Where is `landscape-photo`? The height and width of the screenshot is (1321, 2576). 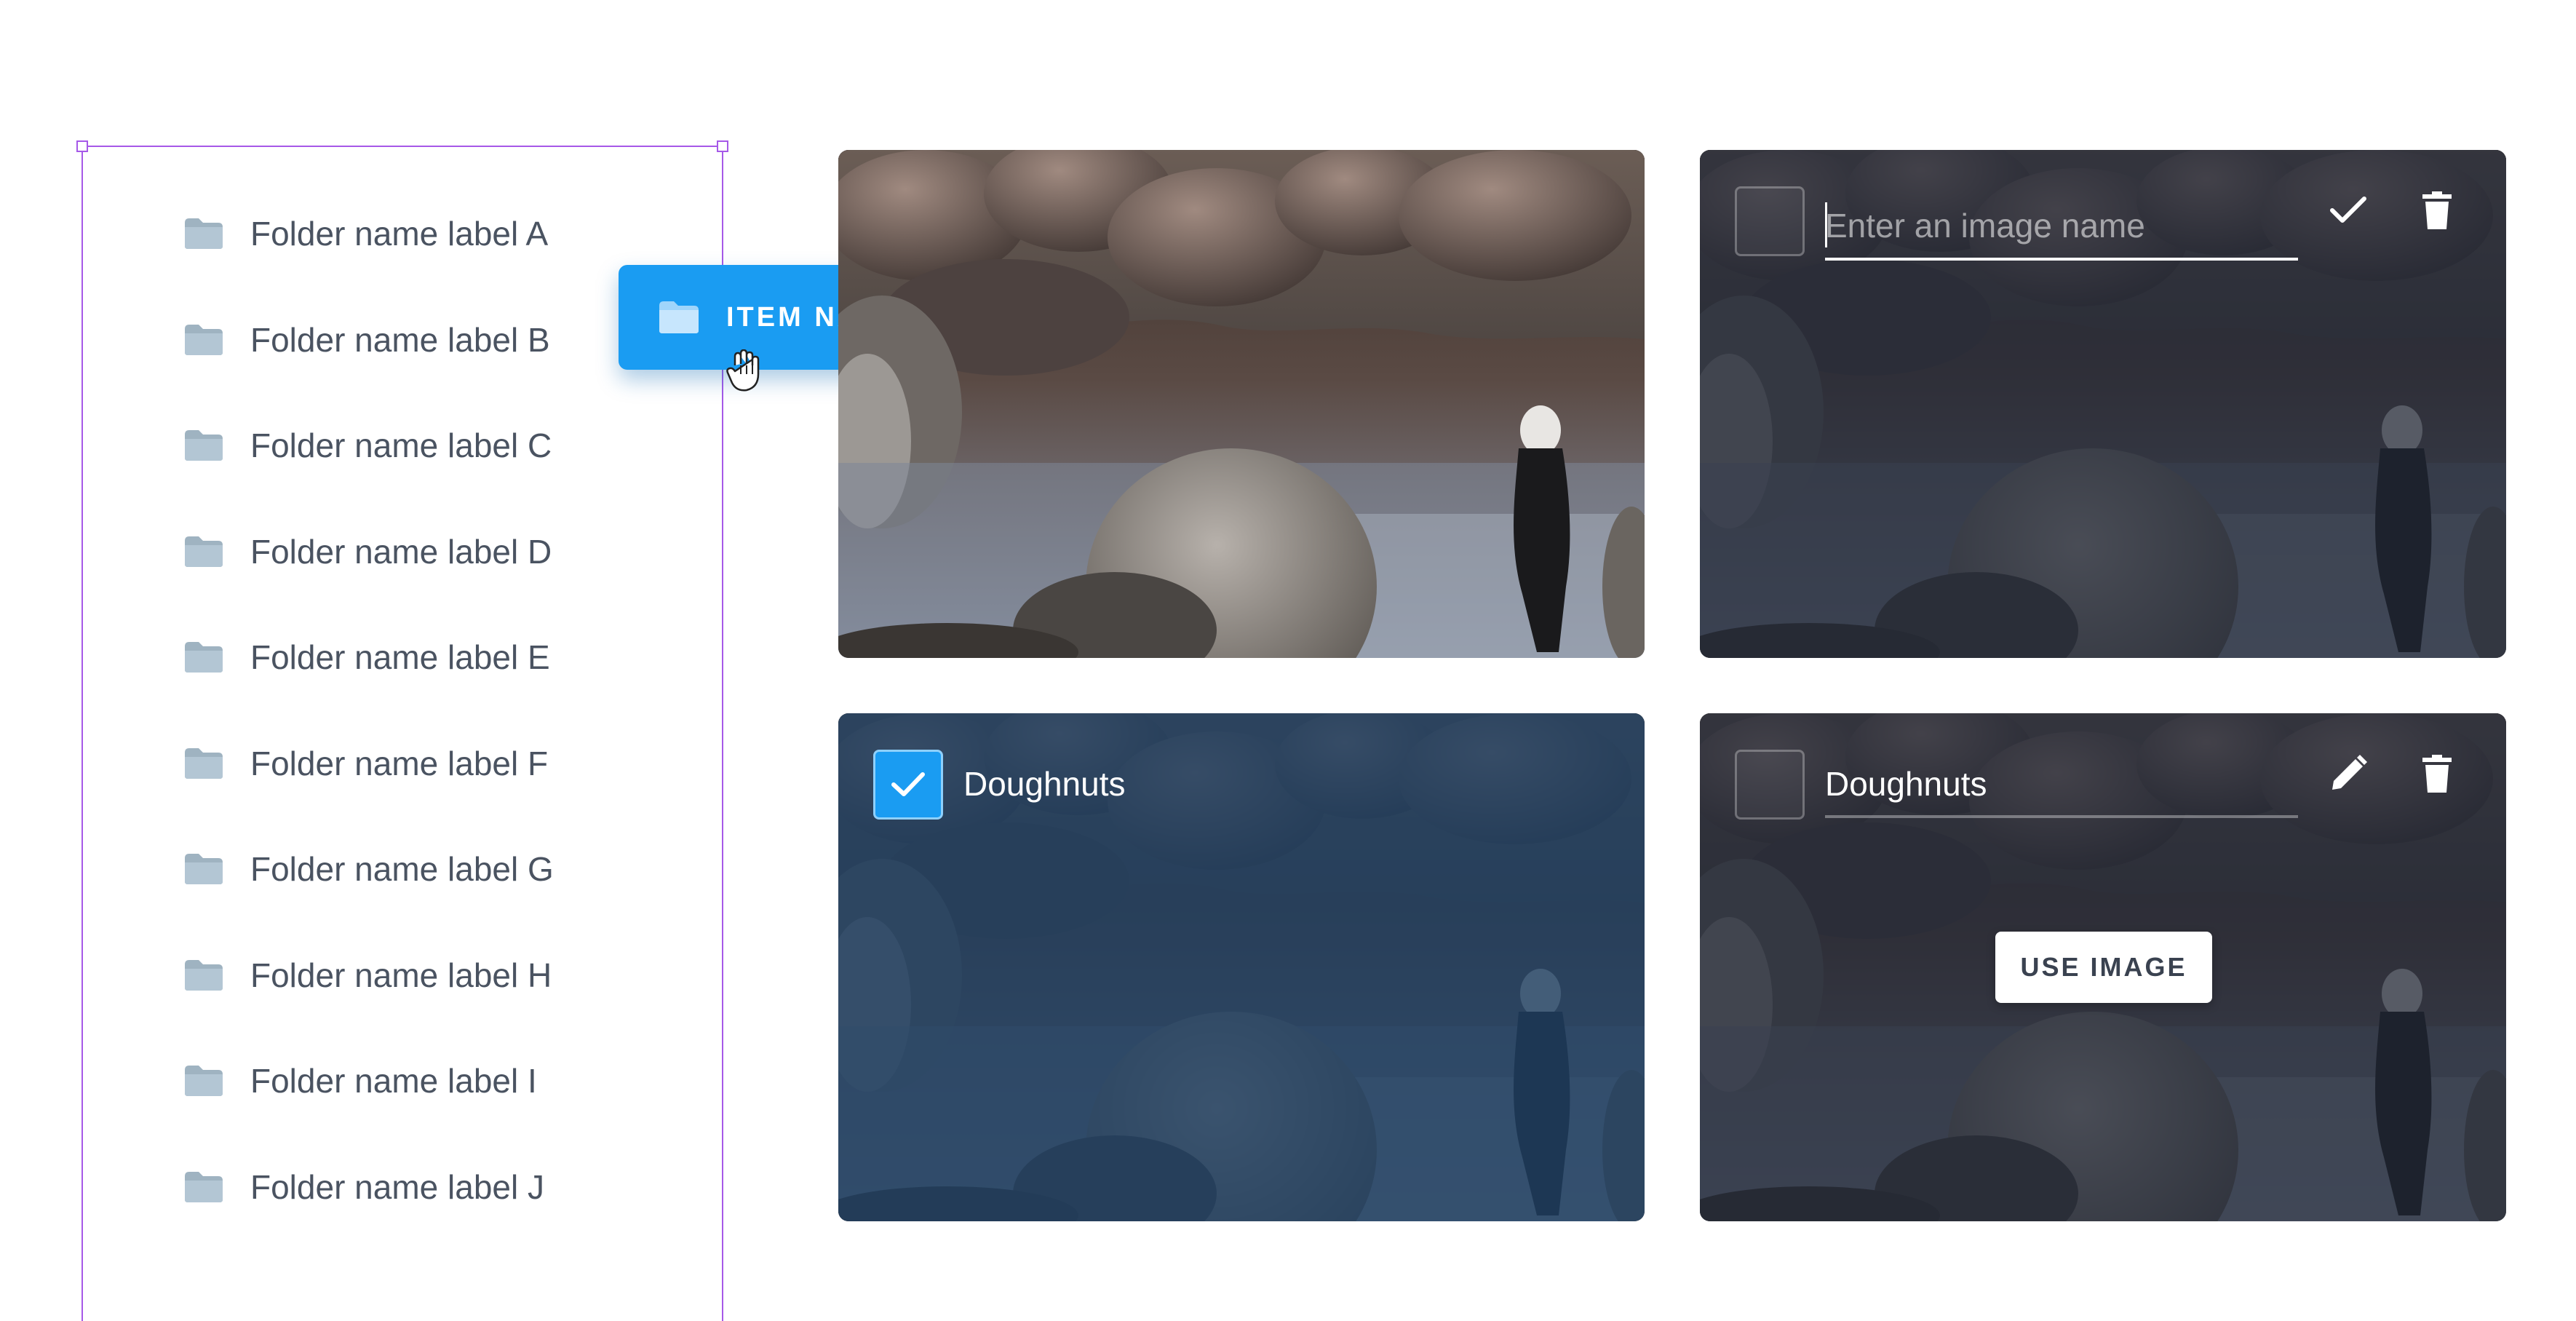
landscape-photo is located at coordinates (1241, 404).